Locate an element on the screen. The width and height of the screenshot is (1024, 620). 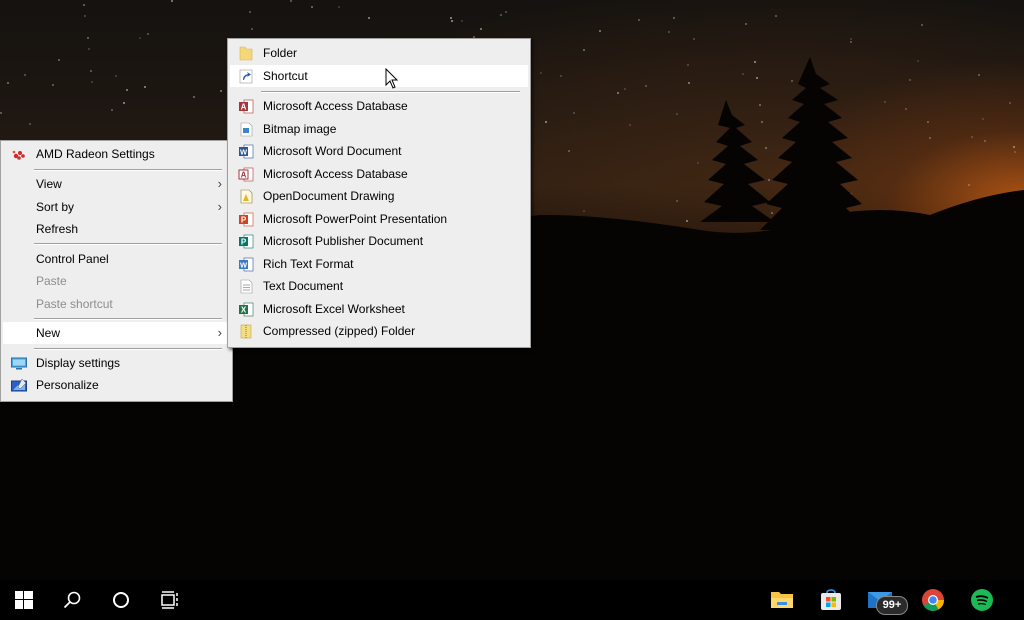
personalize-icon is located at coordinates (19, 385).